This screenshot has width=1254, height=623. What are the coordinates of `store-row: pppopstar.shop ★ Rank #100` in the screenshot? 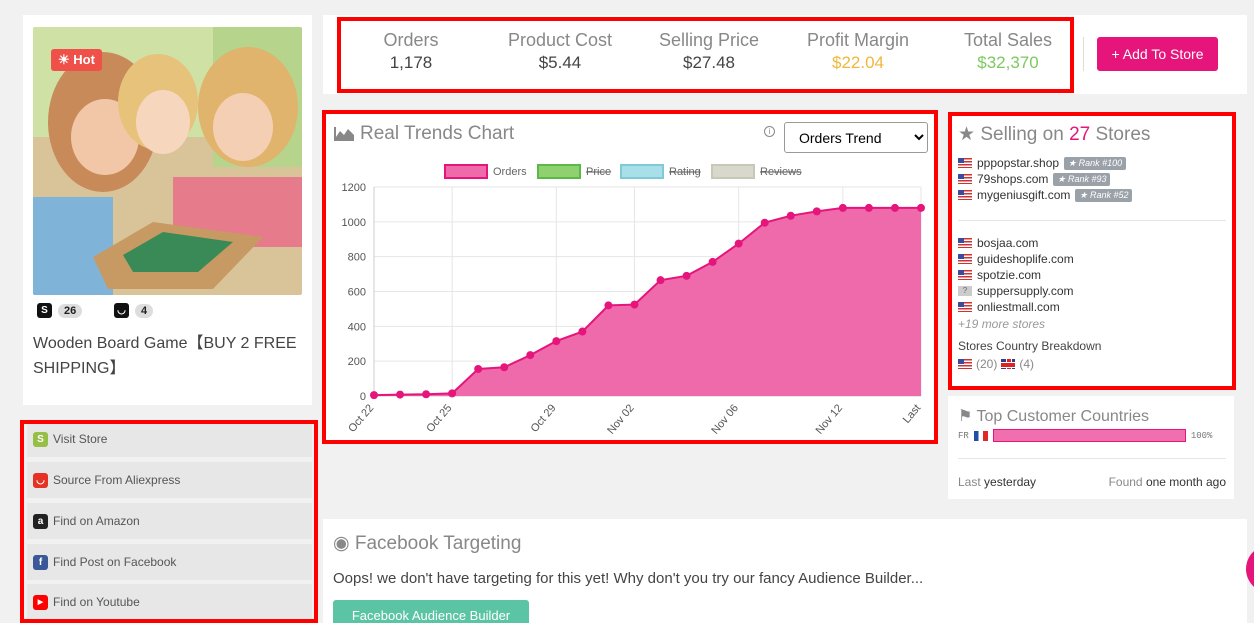 It's located at (1042, 163).